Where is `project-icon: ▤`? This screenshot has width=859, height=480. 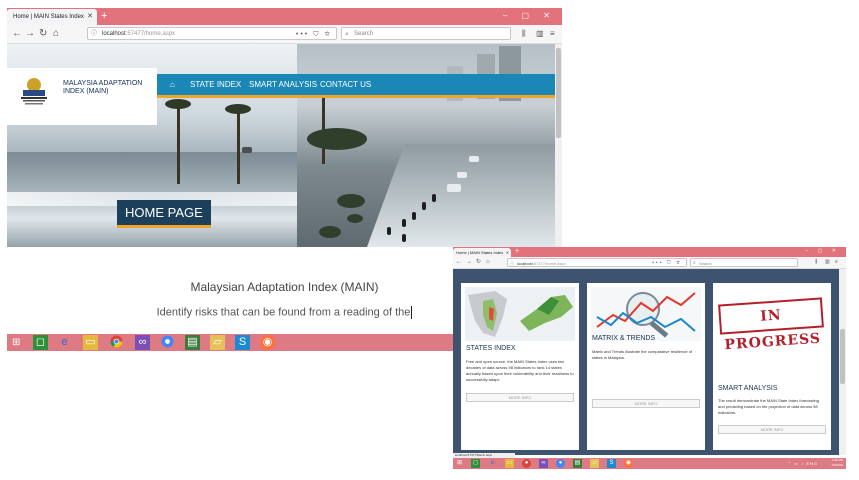 project-icon: ▤ is located at coordinates (192, 342).